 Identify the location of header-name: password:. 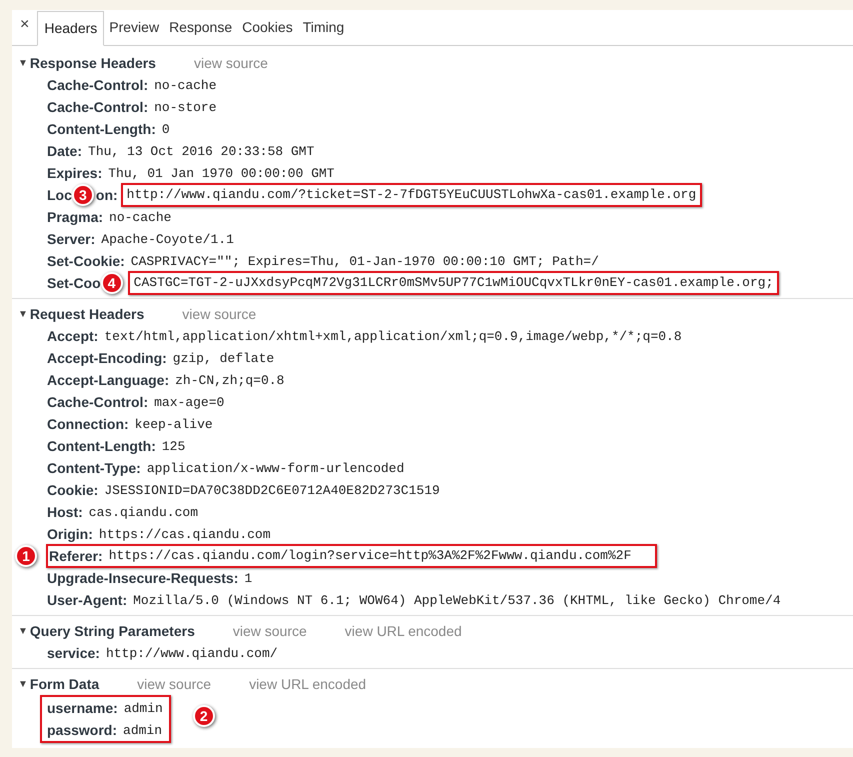
(82, 730).